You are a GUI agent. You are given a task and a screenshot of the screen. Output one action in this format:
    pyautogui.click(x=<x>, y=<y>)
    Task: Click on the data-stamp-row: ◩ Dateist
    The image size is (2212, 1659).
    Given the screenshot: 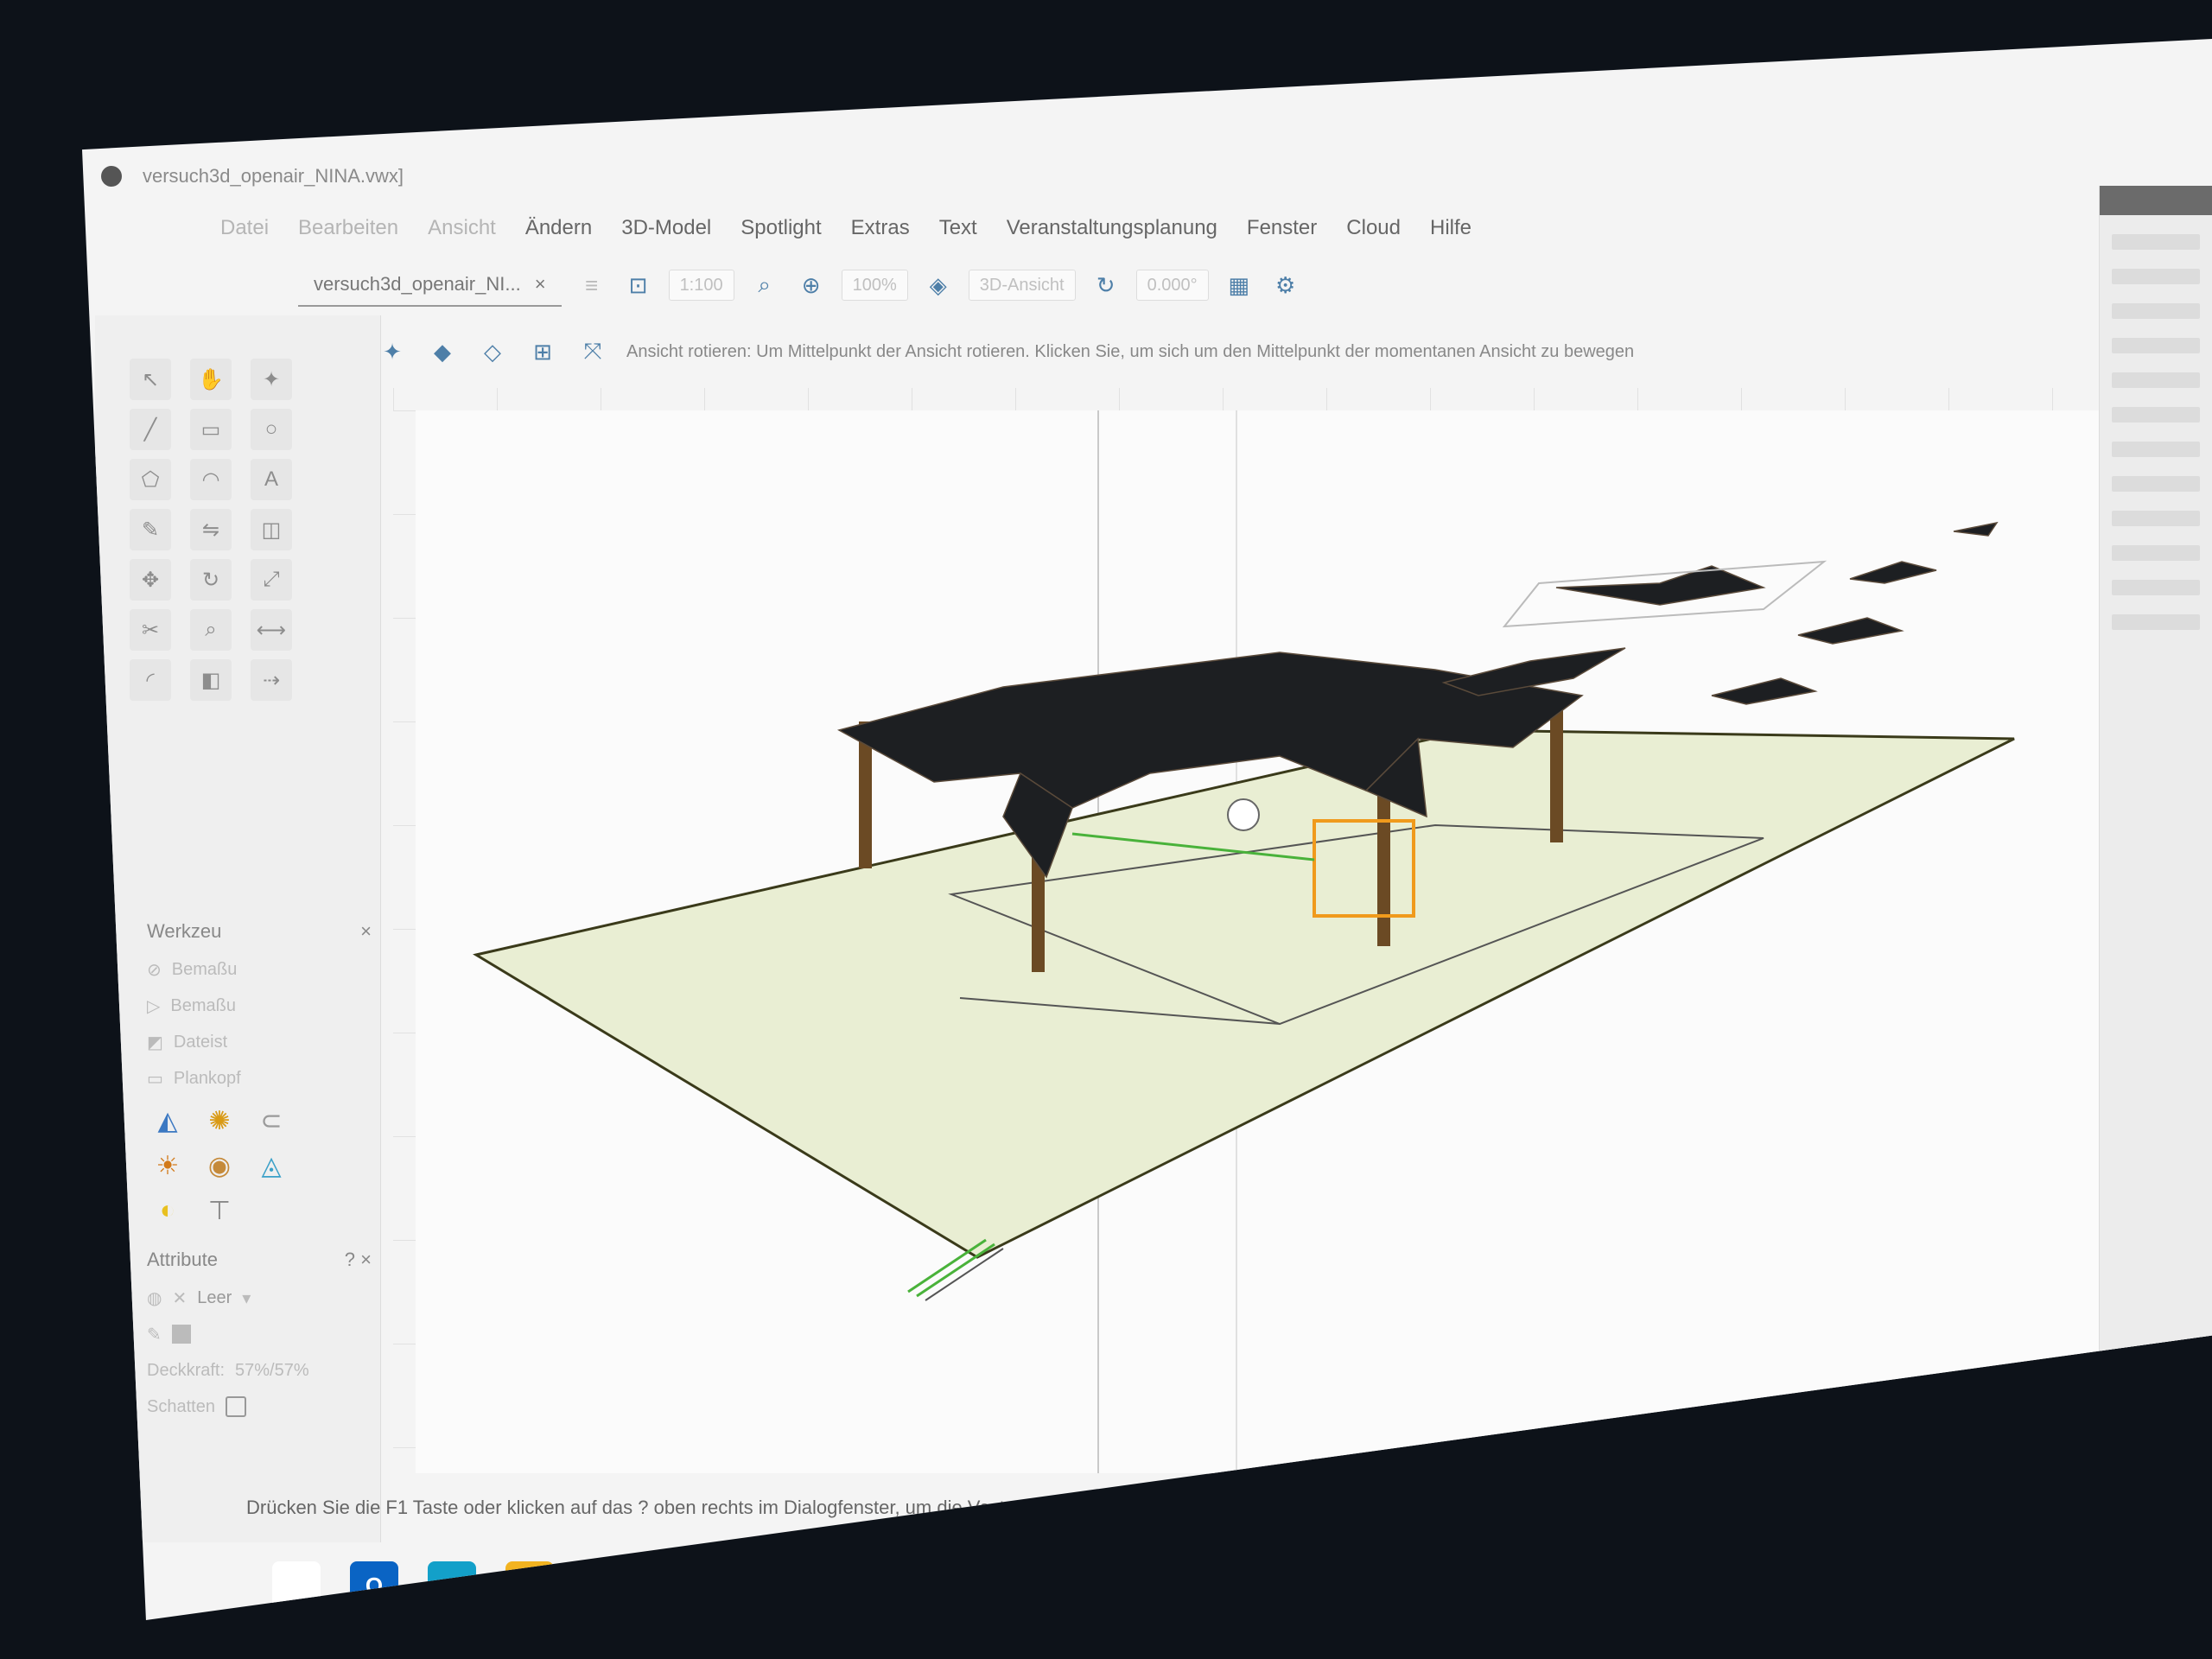 What is the action you would take?
    pyautogui.click(x=259, y=1042)
    